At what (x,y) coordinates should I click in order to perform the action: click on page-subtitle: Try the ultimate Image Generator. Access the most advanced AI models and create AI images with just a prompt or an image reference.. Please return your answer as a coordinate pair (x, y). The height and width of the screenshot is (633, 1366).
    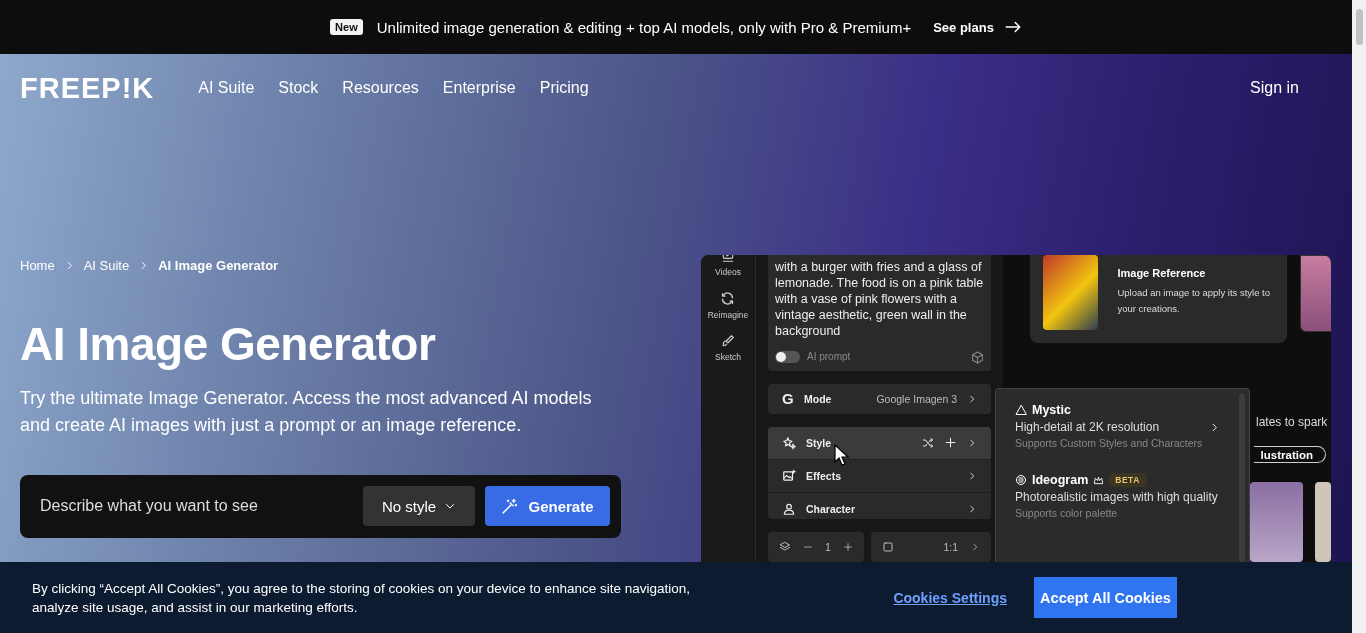
    Looking at the image, I should click on (306, 411).